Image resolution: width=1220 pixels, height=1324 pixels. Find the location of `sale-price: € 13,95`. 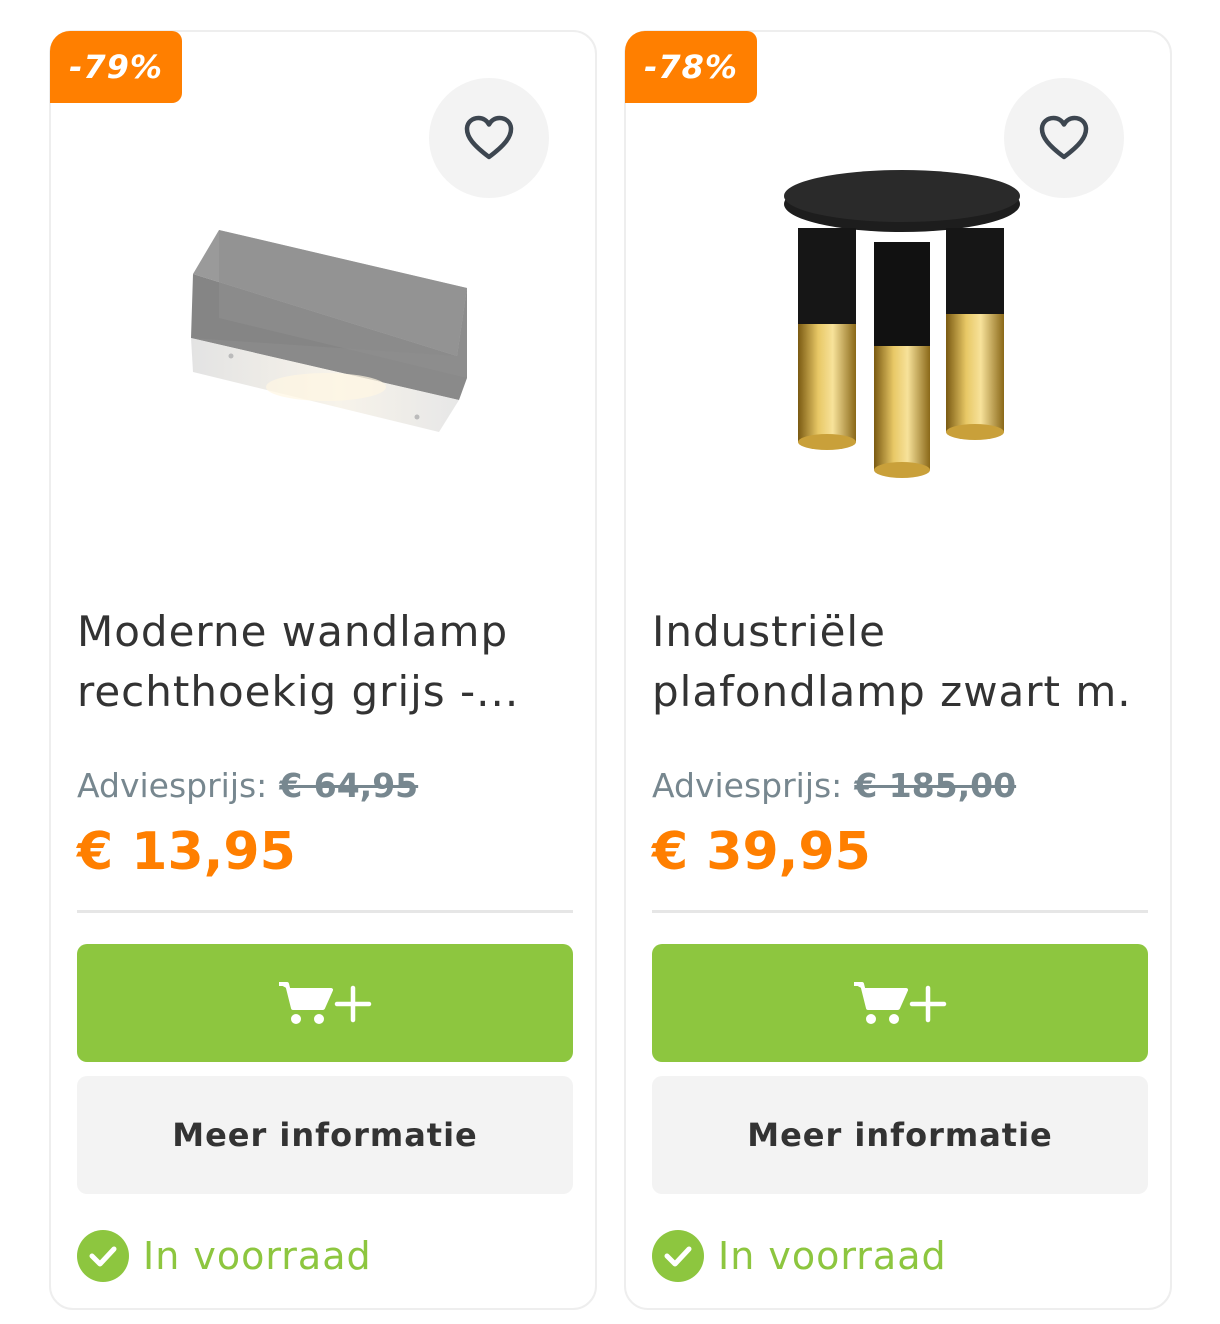

sale-price: € 13,95 is located at coordinates (186, 852).